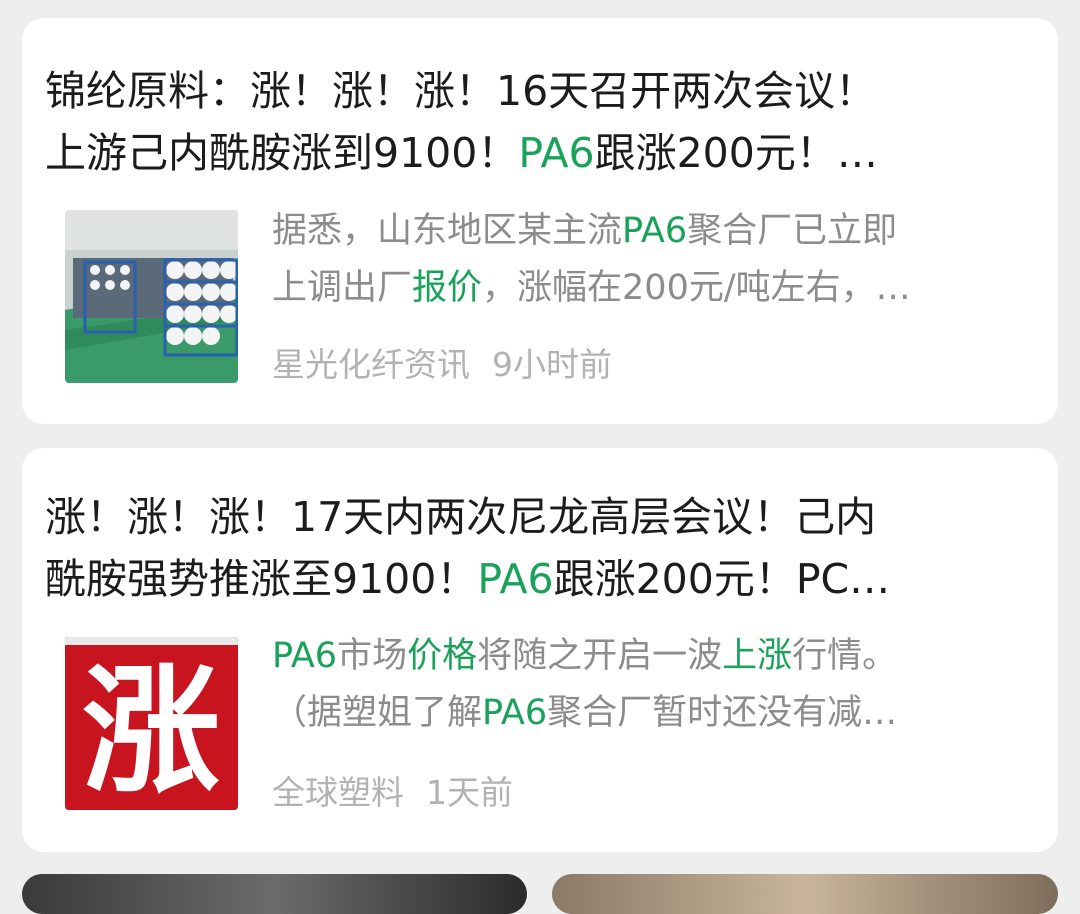 The width and height of the screenshot is (1080, 914). I want to click on snippet-text: 市场, so click(372, 656).